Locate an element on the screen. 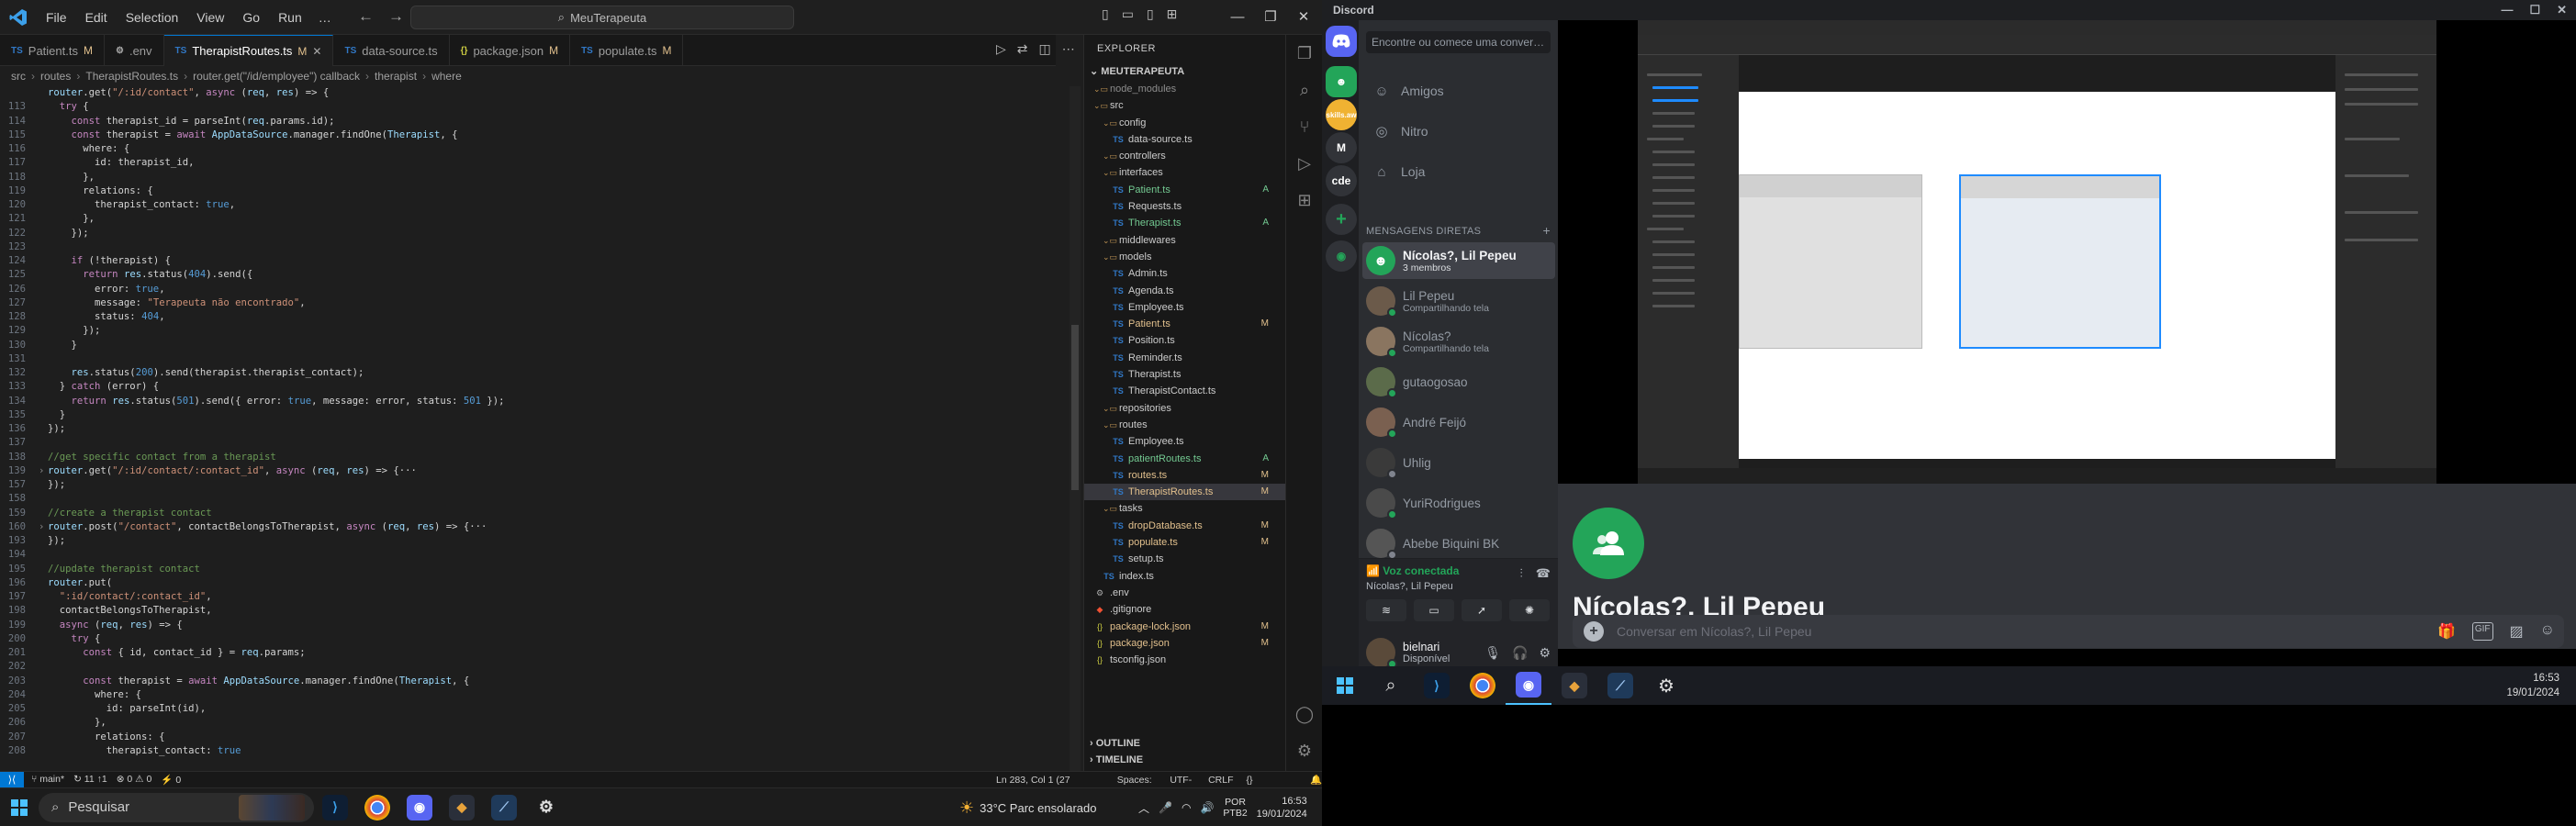 This screenshot has width=2576, height=826. voice-activity-icon: ⫶ is located at coordinates (1521, 573).